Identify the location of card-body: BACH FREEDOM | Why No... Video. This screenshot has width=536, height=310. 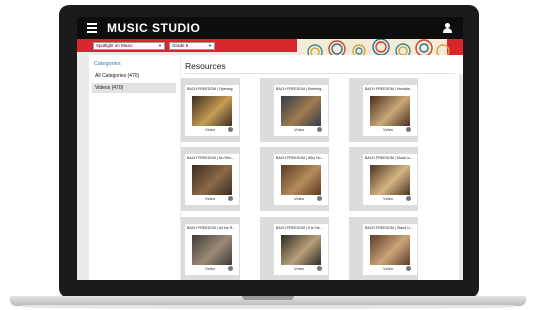
(301, 179).